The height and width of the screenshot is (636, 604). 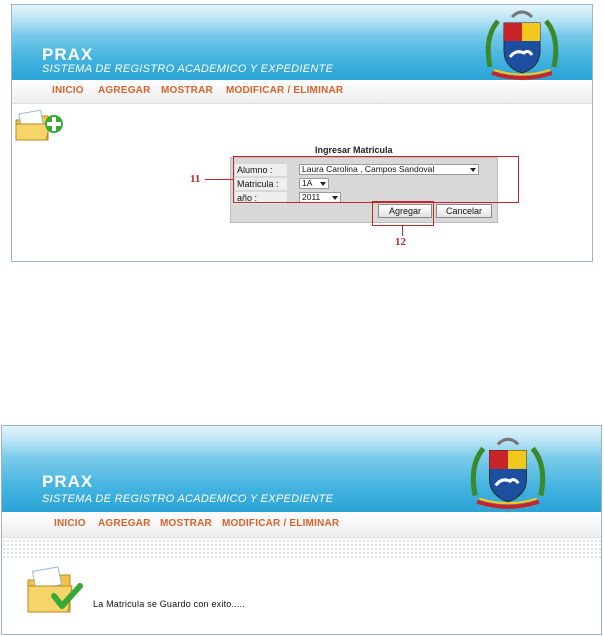 I want to click on dotted-divider, so click(x=301, y=549).